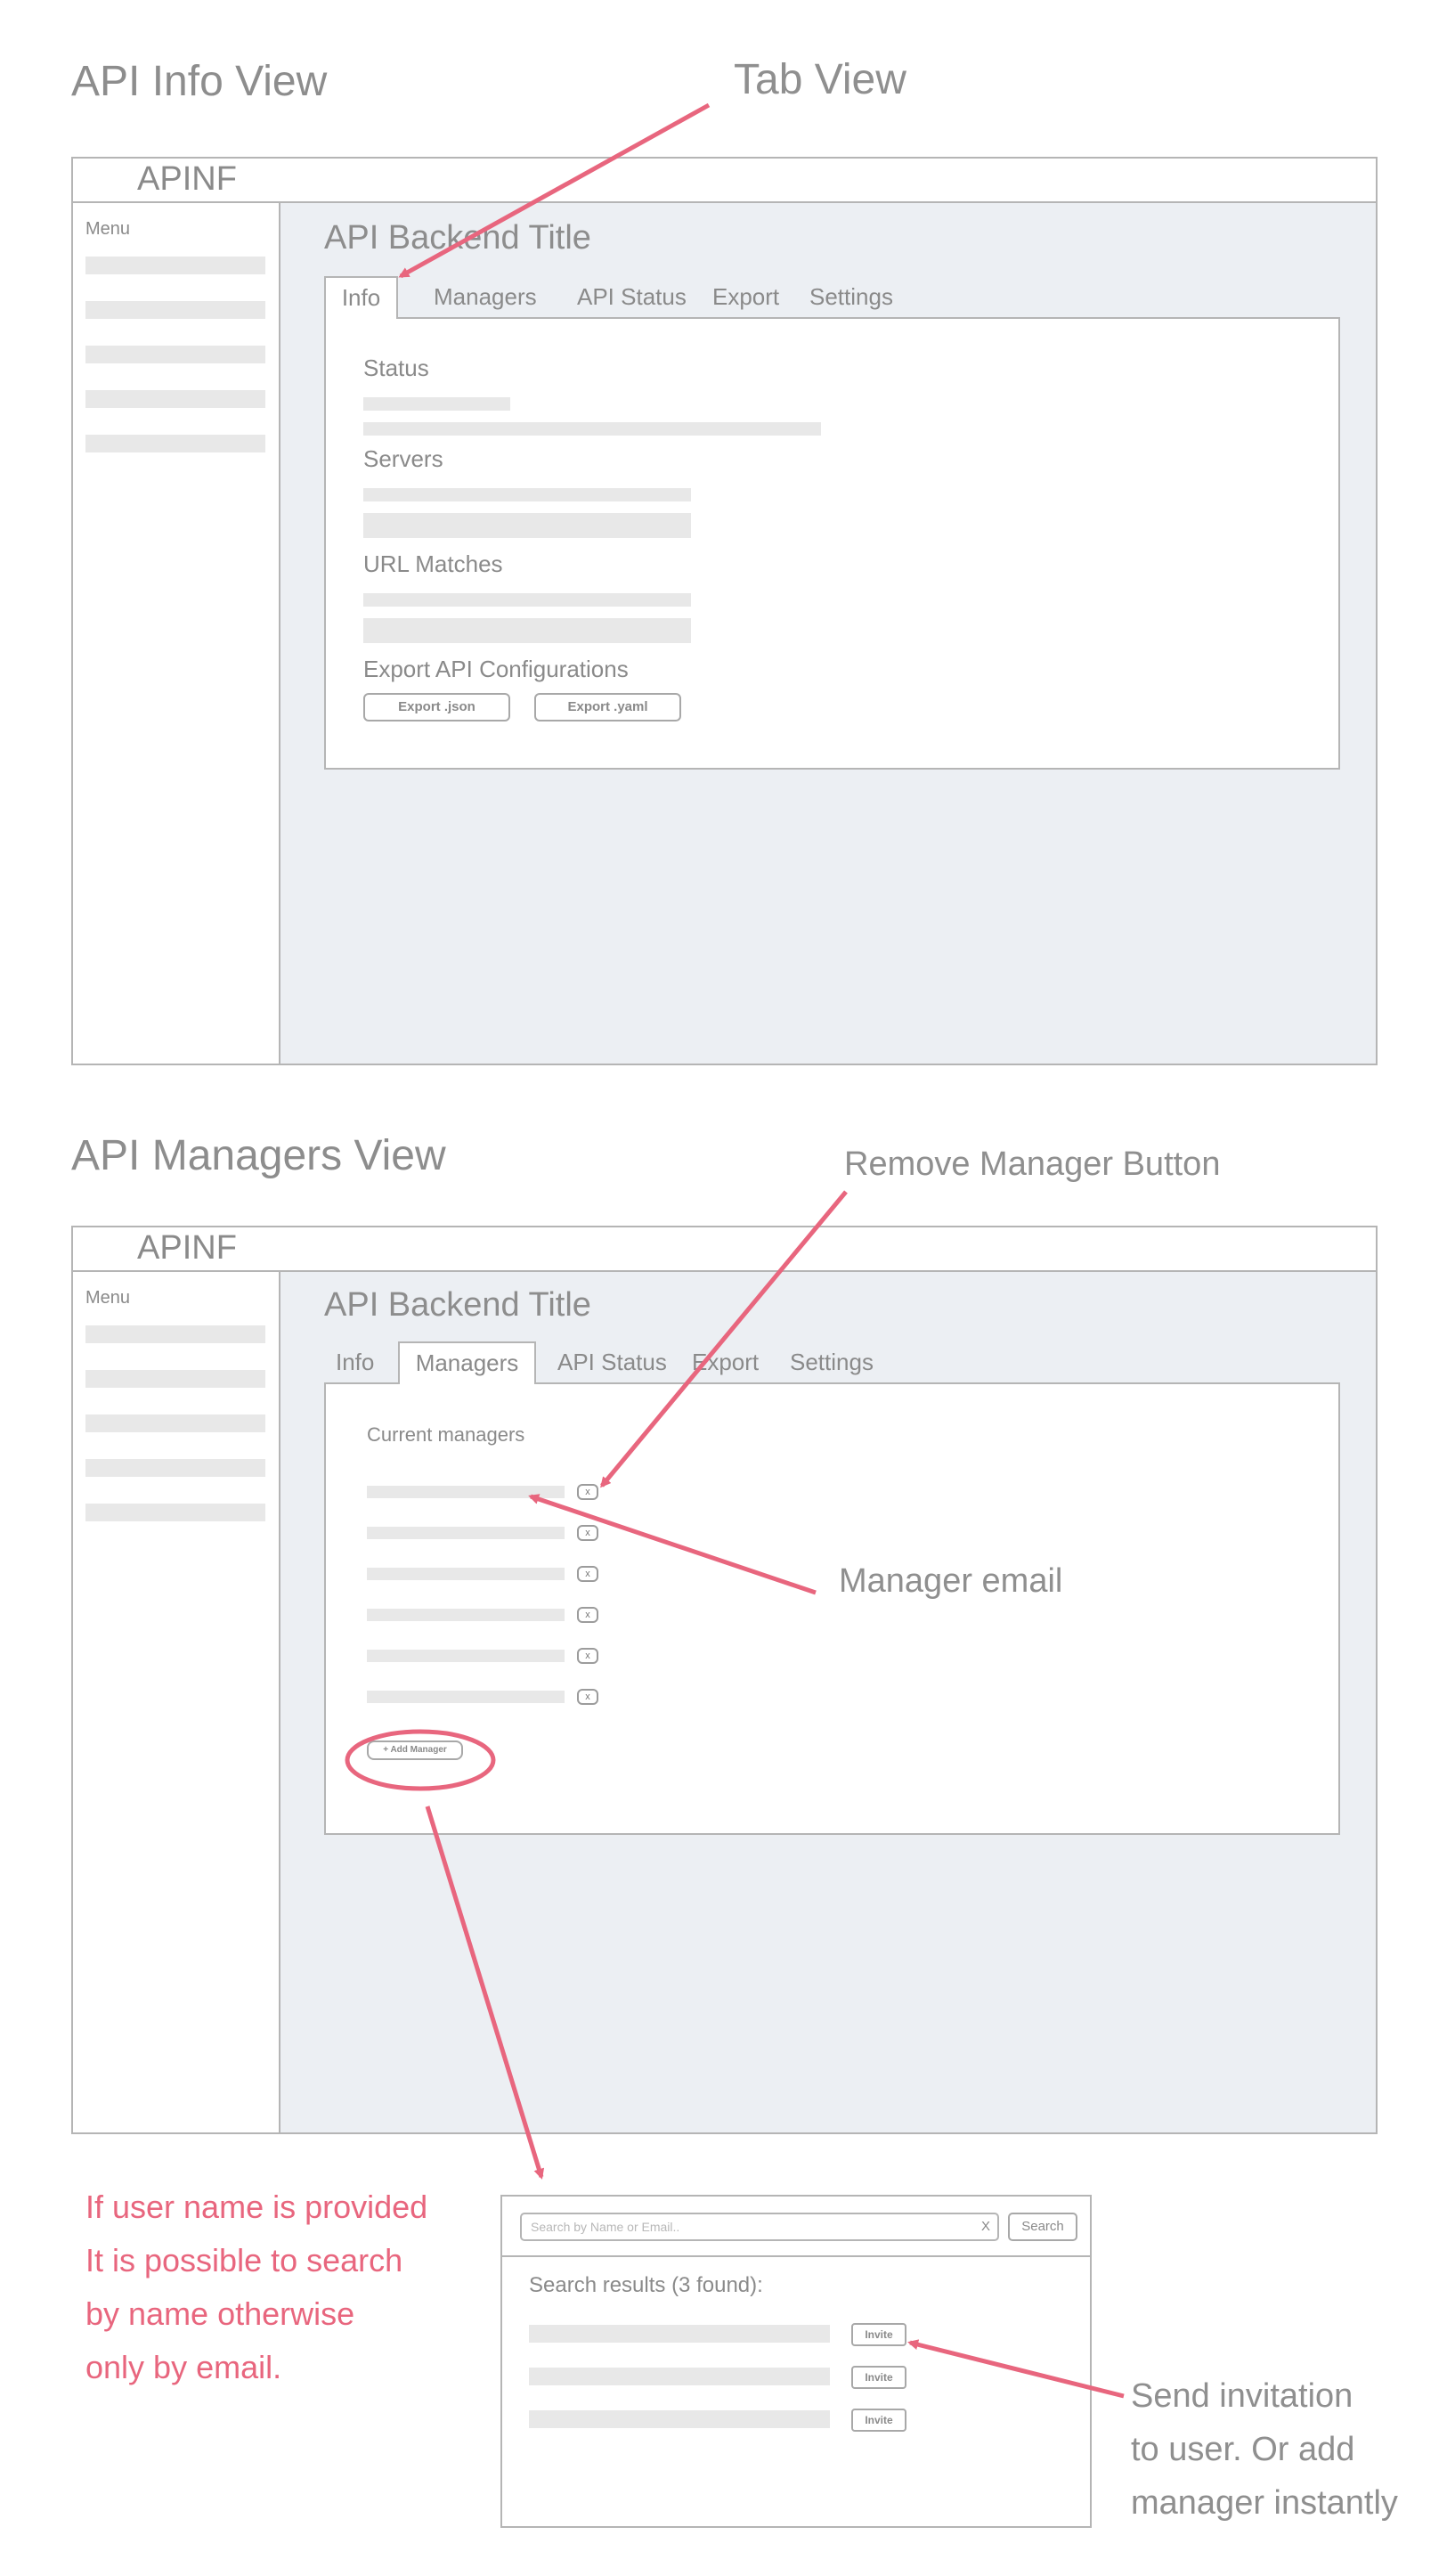 The height and width of the screenshot is (2576, 1455). What do you see at coordinates (672, 1544) in the screenshot?
I see `manager-email-arrow` at bounding box center [672, 1544].